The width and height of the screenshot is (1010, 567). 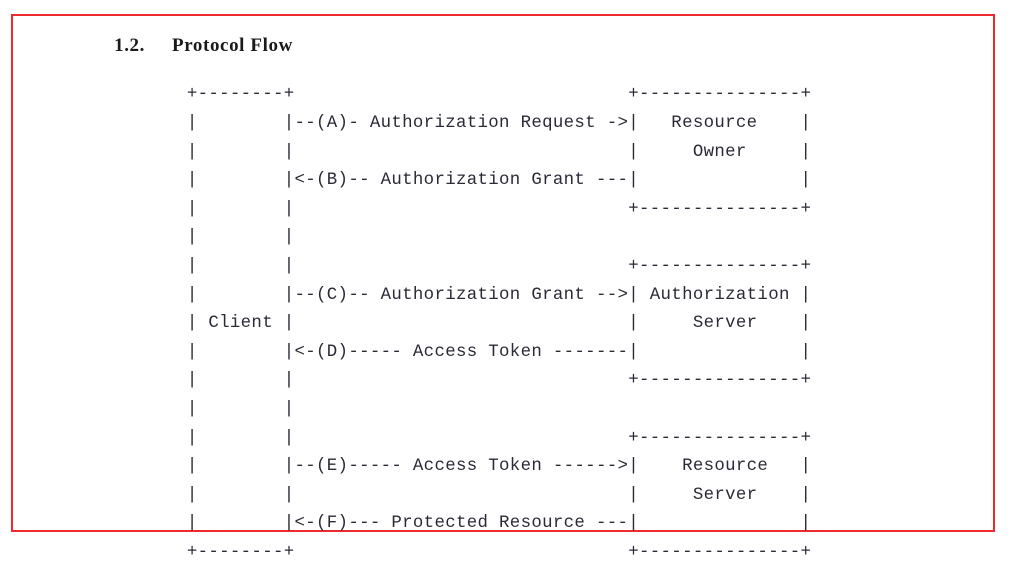 What do you see at coordinates (232, 45) in the screenshot?
I see `page-title: Protocol Flow` at bounding box center [232, 45].